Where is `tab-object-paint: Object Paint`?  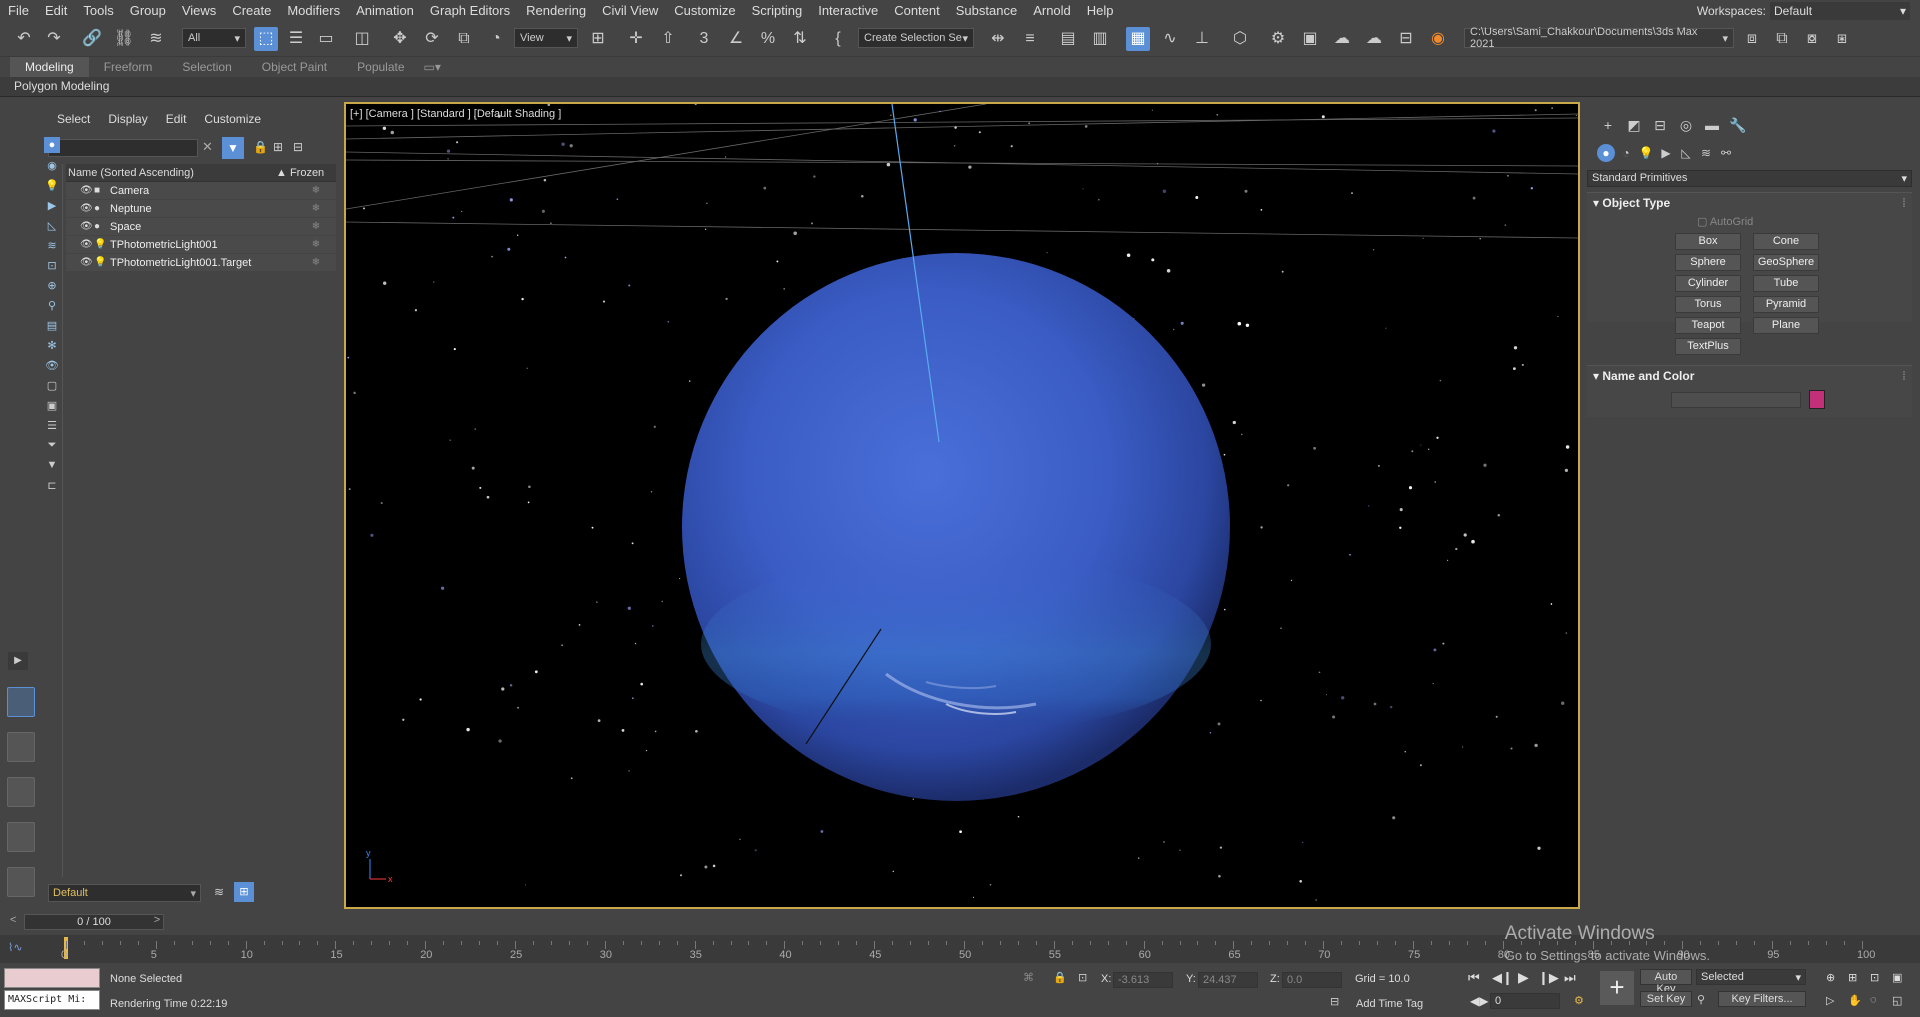
tab-object-paint: Object Paint is located at coordinates (294, 67).